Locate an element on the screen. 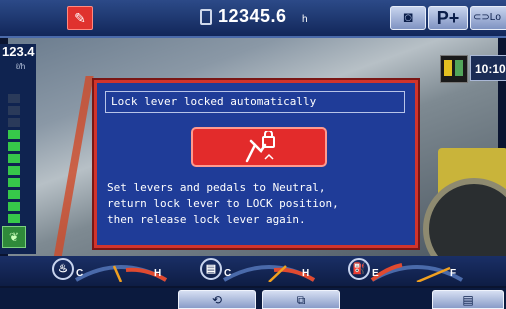  lock-lever-icon is located at coordinates (259, 147).